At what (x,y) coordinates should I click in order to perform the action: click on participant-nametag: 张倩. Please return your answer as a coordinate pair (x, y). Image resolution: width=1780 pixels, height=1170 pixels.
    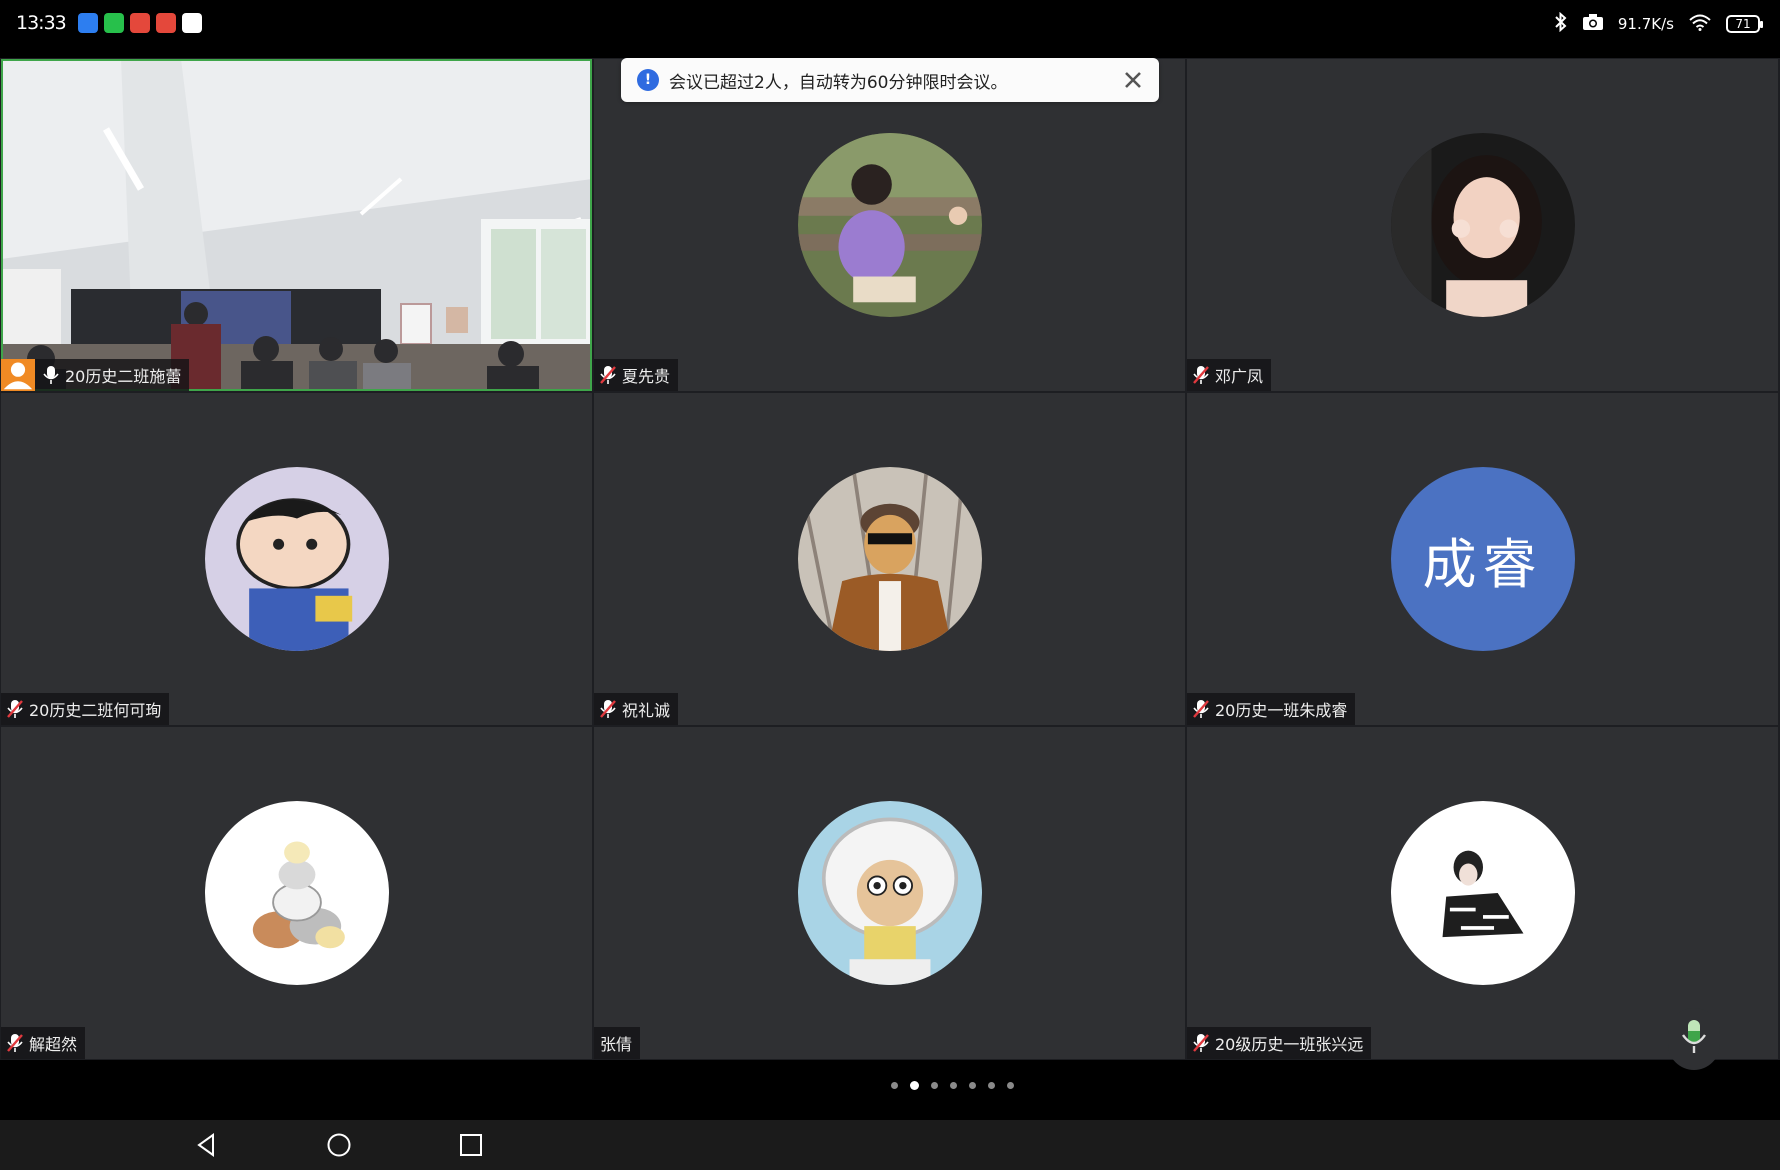
    Looking at the image, I should click on (617, 1043).